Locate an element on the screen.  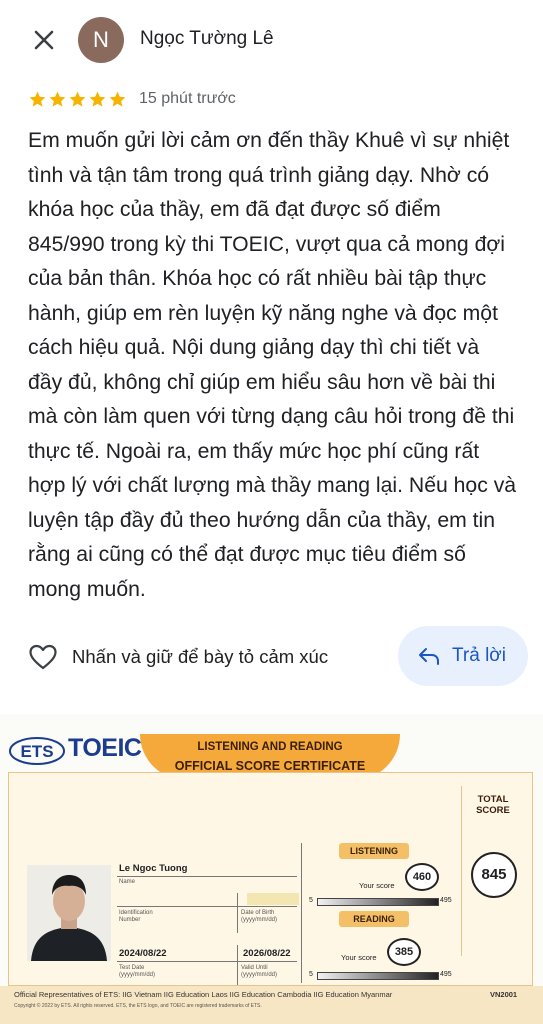
date-divider is located at coordinates (237, 965).